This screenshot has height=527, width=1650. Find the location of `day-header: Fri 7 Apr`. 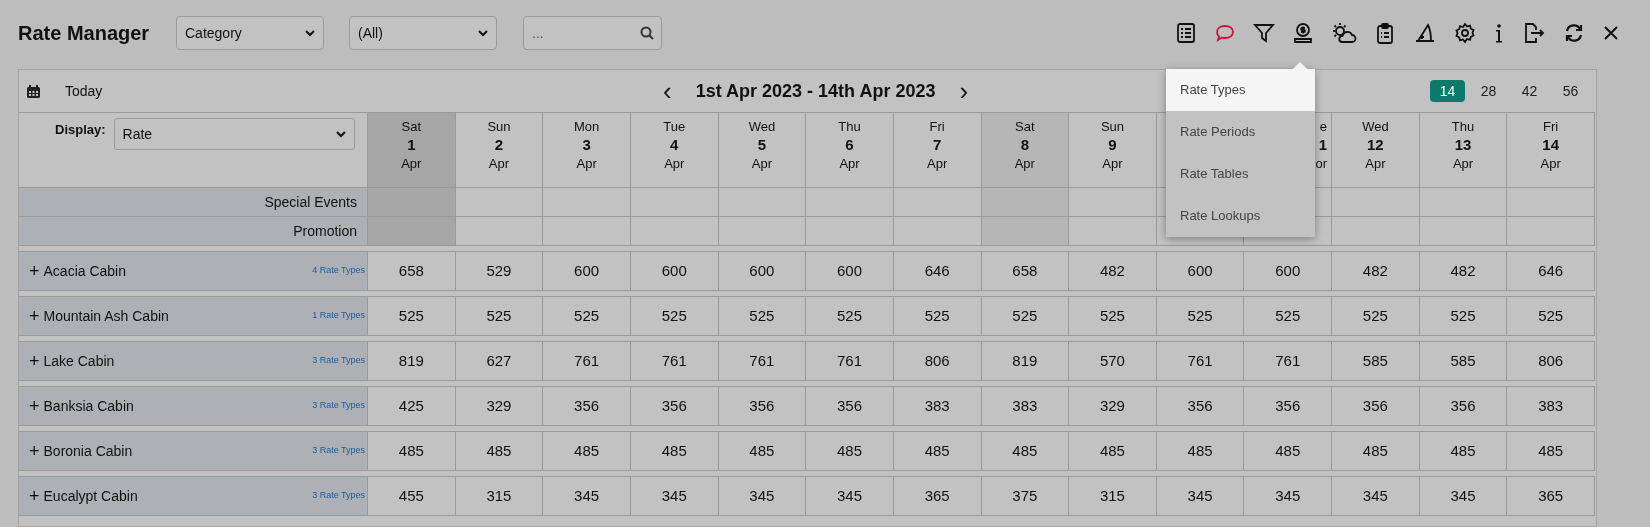

day-header: Fri 7 Apr is located at coordinates (937, 150).